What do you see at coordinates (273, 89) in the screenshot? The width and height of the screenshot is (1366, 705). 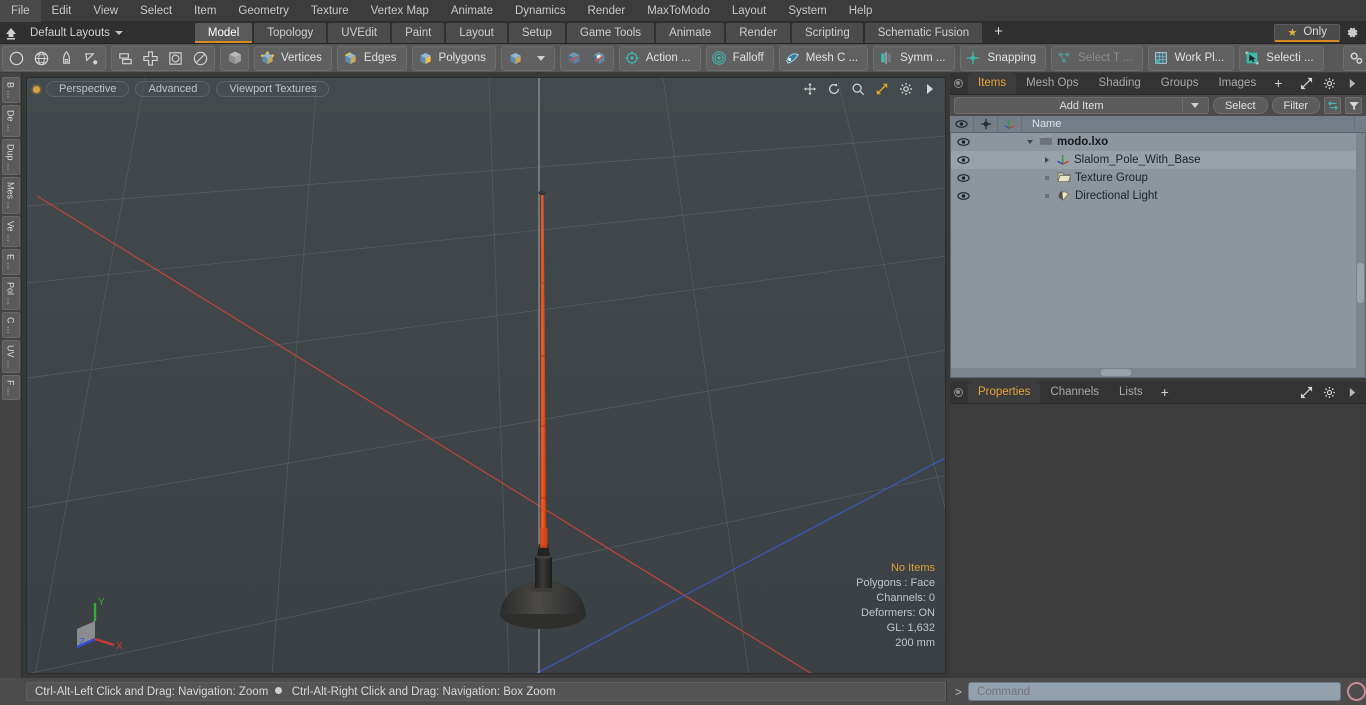 I see `viewport-textures-button: Viewport Textures` at bounding box center [273, 89].